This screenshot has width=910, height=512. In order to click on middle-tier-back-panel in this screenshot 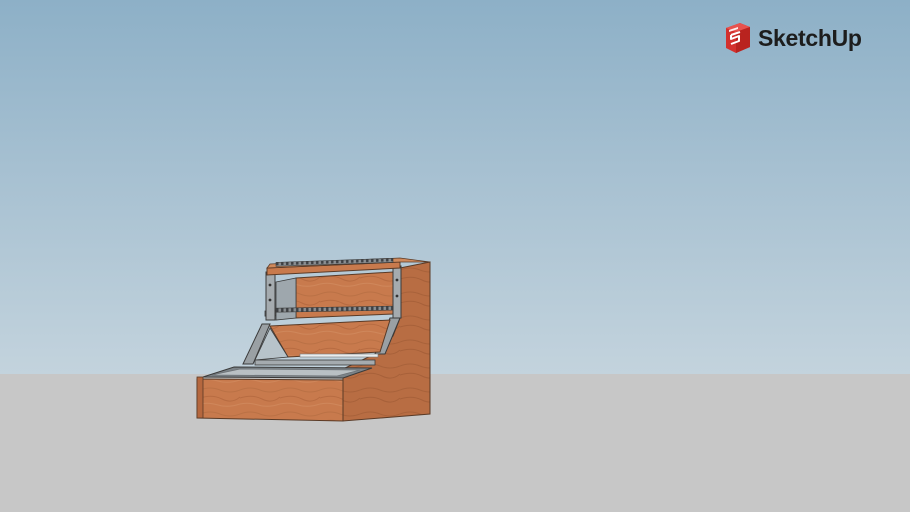, I will do `click(330, 338)`.